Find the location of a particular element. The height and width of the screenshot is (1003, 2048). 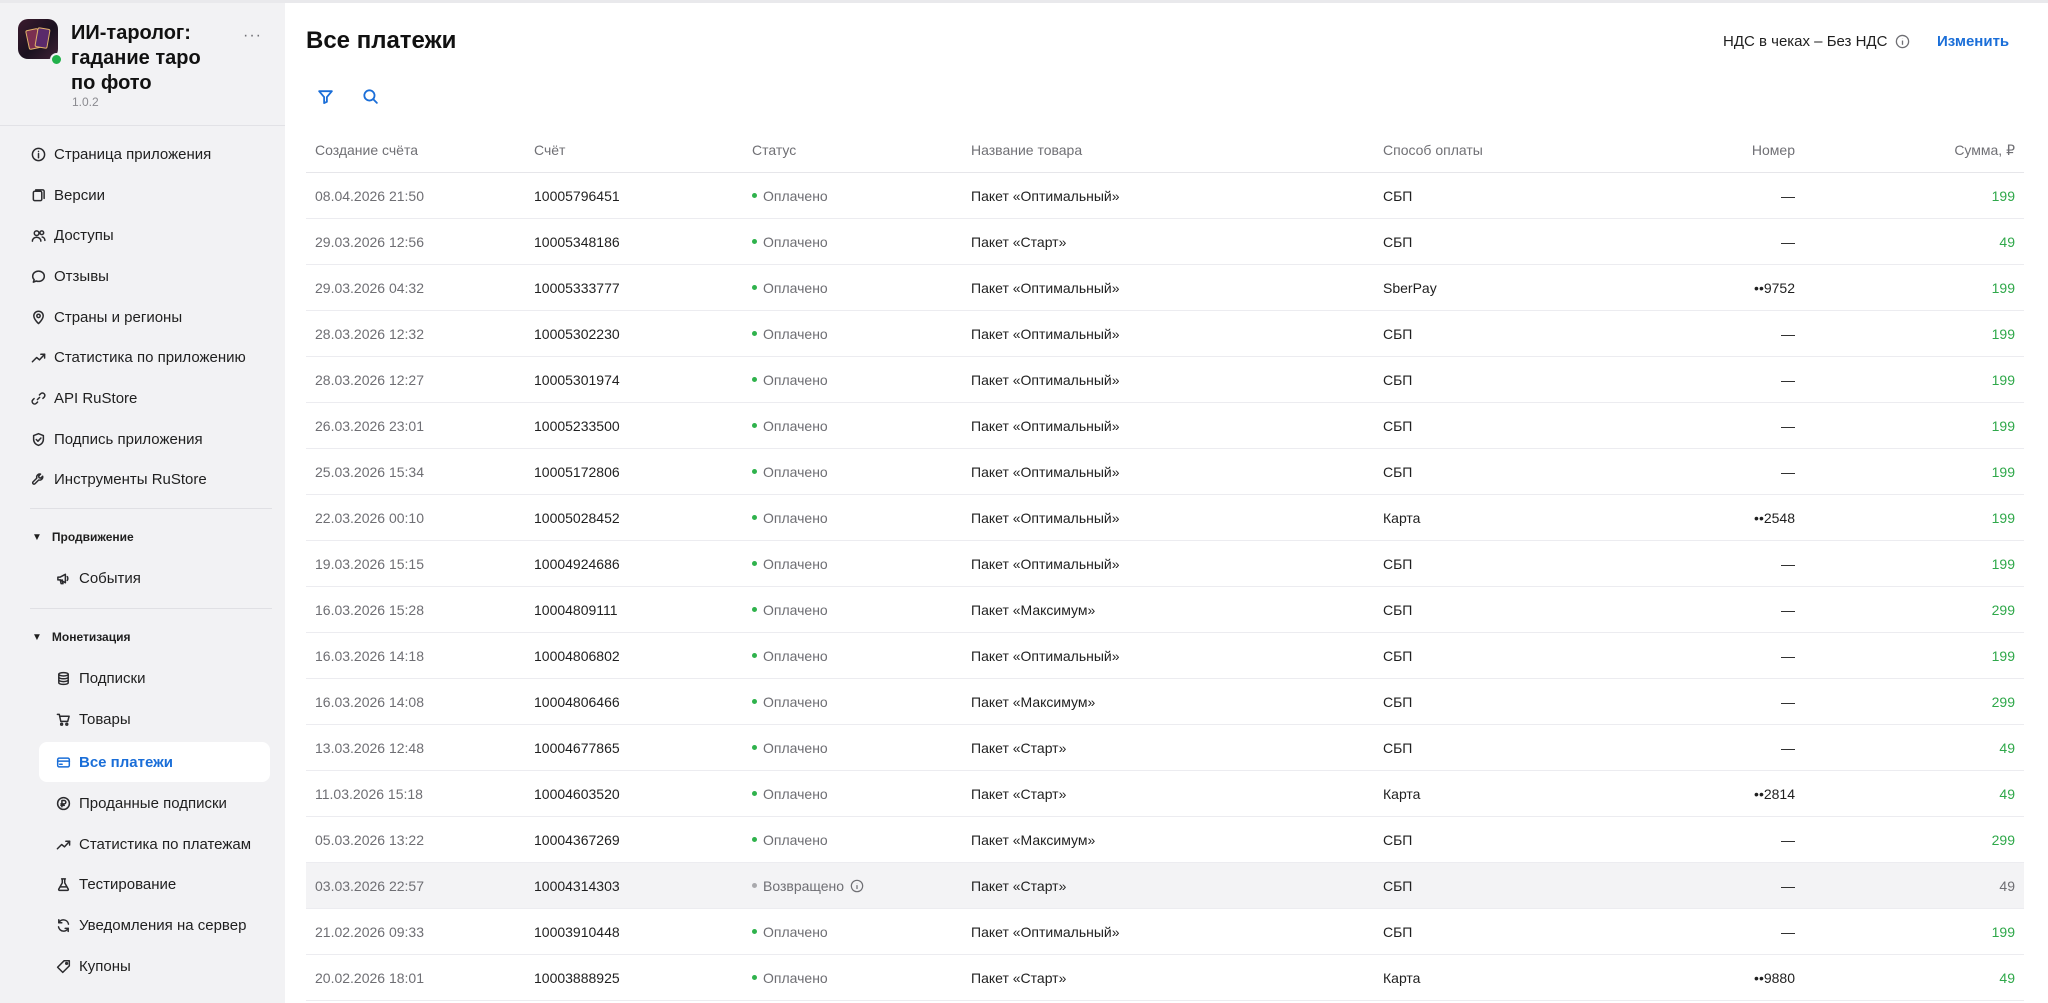

triangle-down-icon: ▼ is located at coordinates (37, 537).